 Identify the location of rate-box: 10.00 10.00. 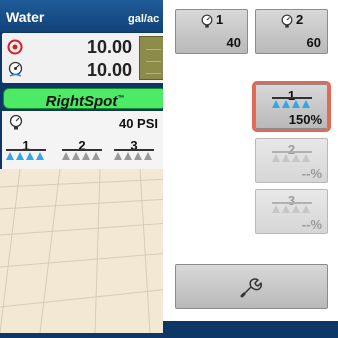
(84, 58).